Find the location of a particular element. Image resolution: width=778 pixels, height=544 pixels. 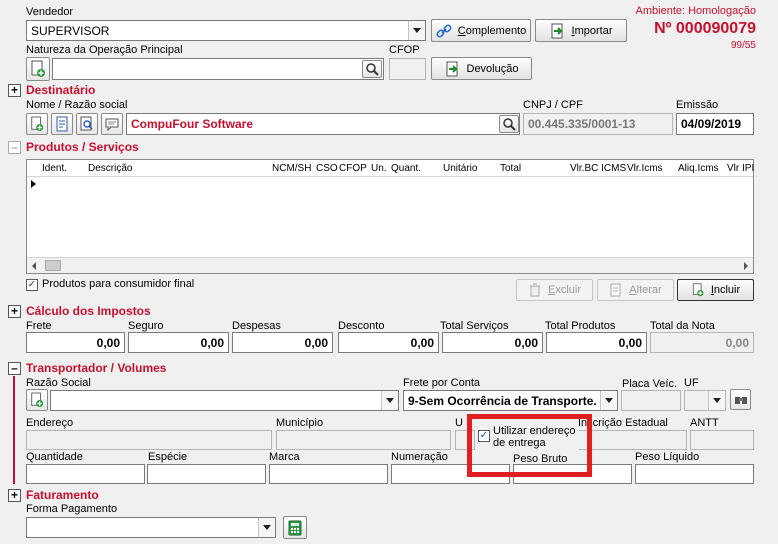

emissao-label: Emissão is located at coordinates (697, 105).